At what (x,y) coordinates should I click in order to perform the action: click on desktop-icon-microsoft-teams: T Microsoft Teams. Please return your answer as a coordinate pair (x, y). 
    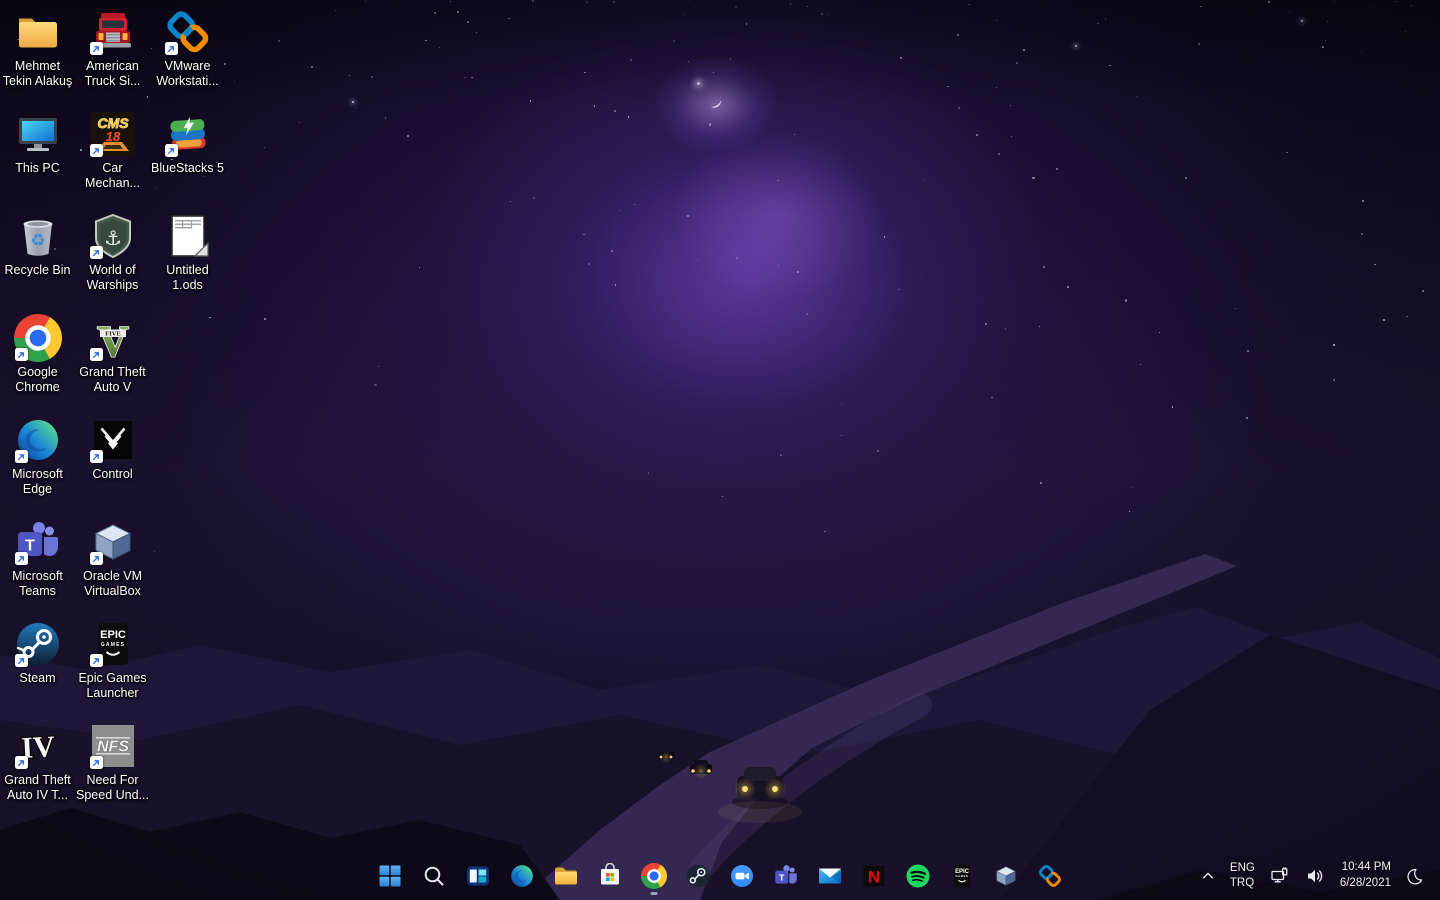
    Looking at the image, I should click on (37, 567).